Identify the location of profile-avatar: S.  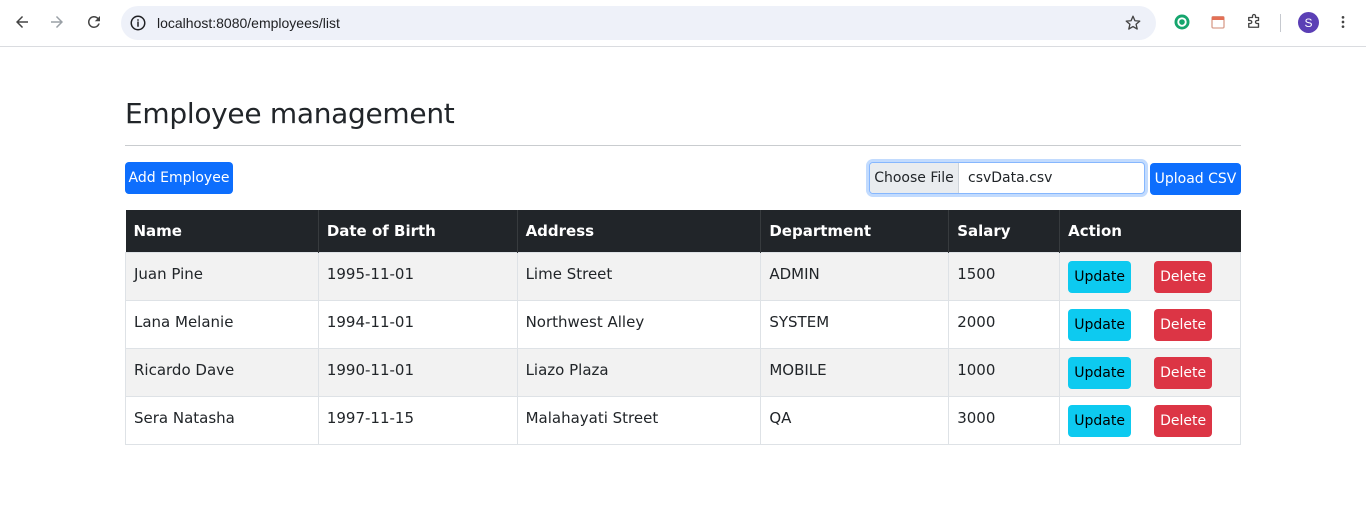
(1308, 22).